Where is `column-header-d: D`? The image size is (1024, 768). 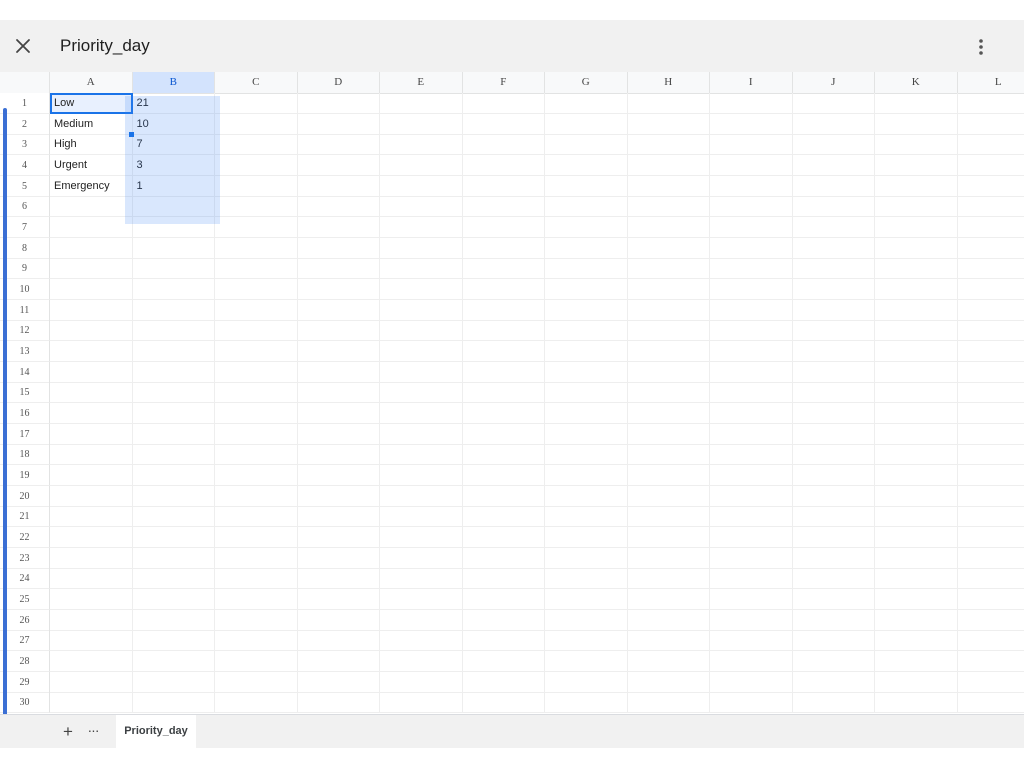 column-header-d: D is located at coordinates (339, 82).